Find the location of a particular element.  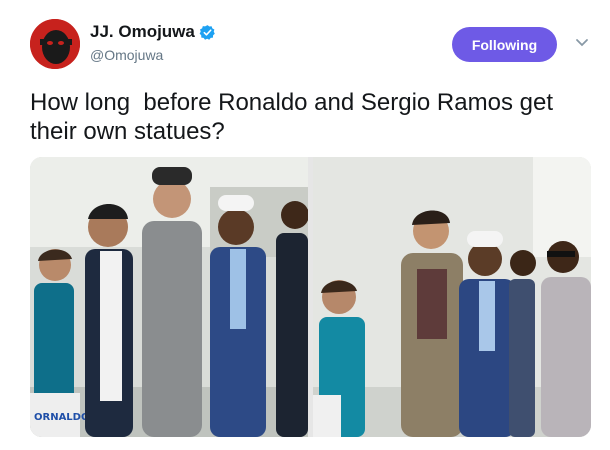

avatar is located at coordinates (55, 44).